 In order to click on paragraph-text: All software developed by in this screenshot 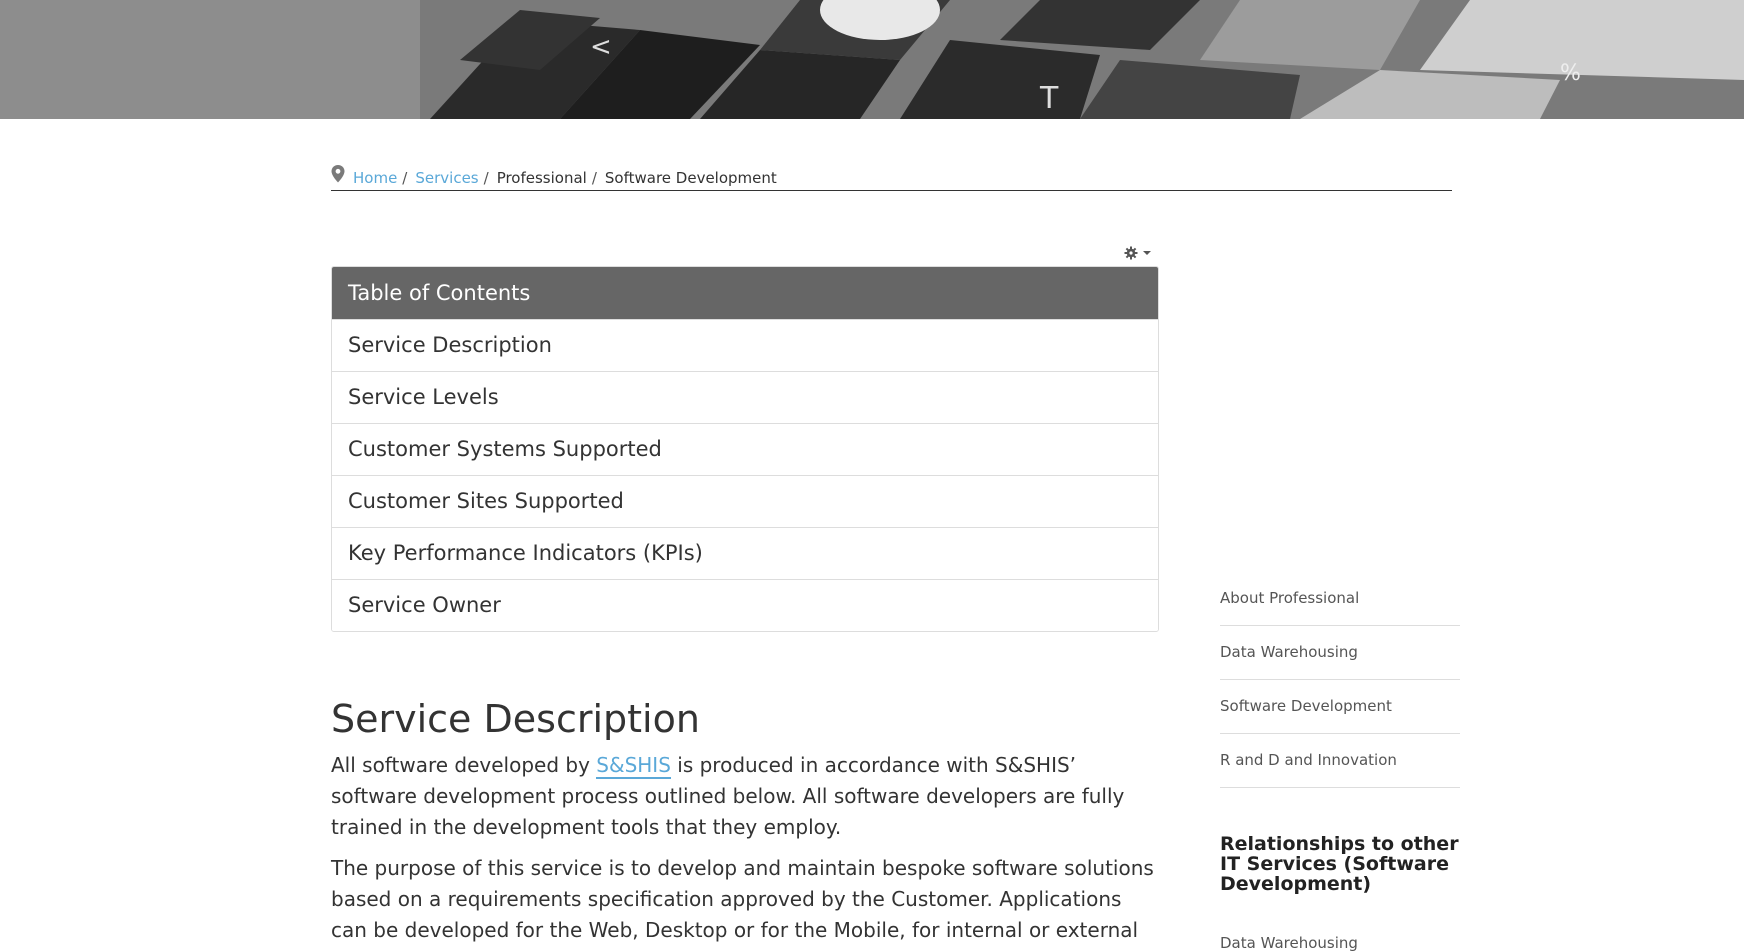, I will do `click(464, 765)`.